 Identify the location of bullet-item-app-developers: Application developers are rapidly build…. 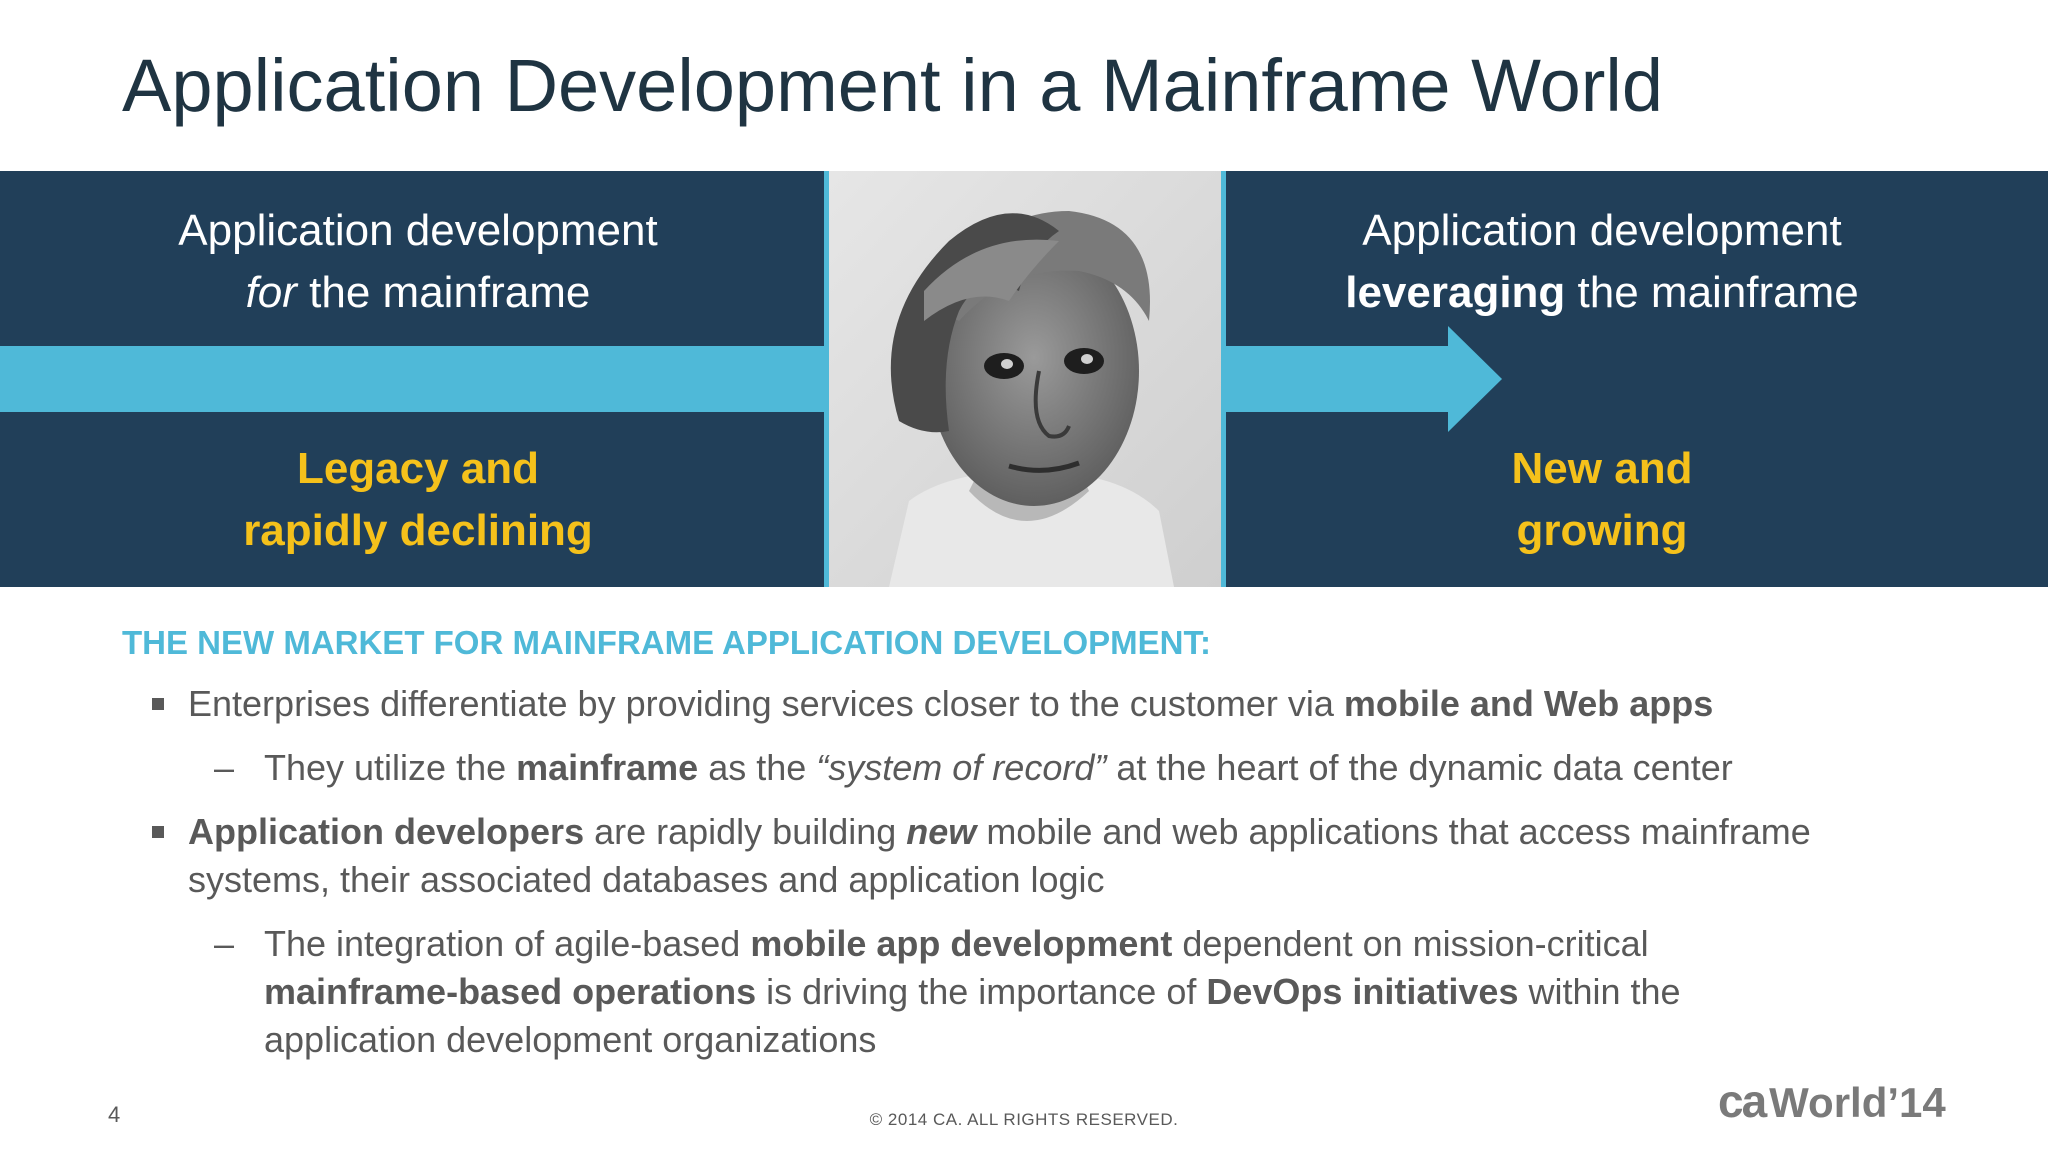
(994, 856).